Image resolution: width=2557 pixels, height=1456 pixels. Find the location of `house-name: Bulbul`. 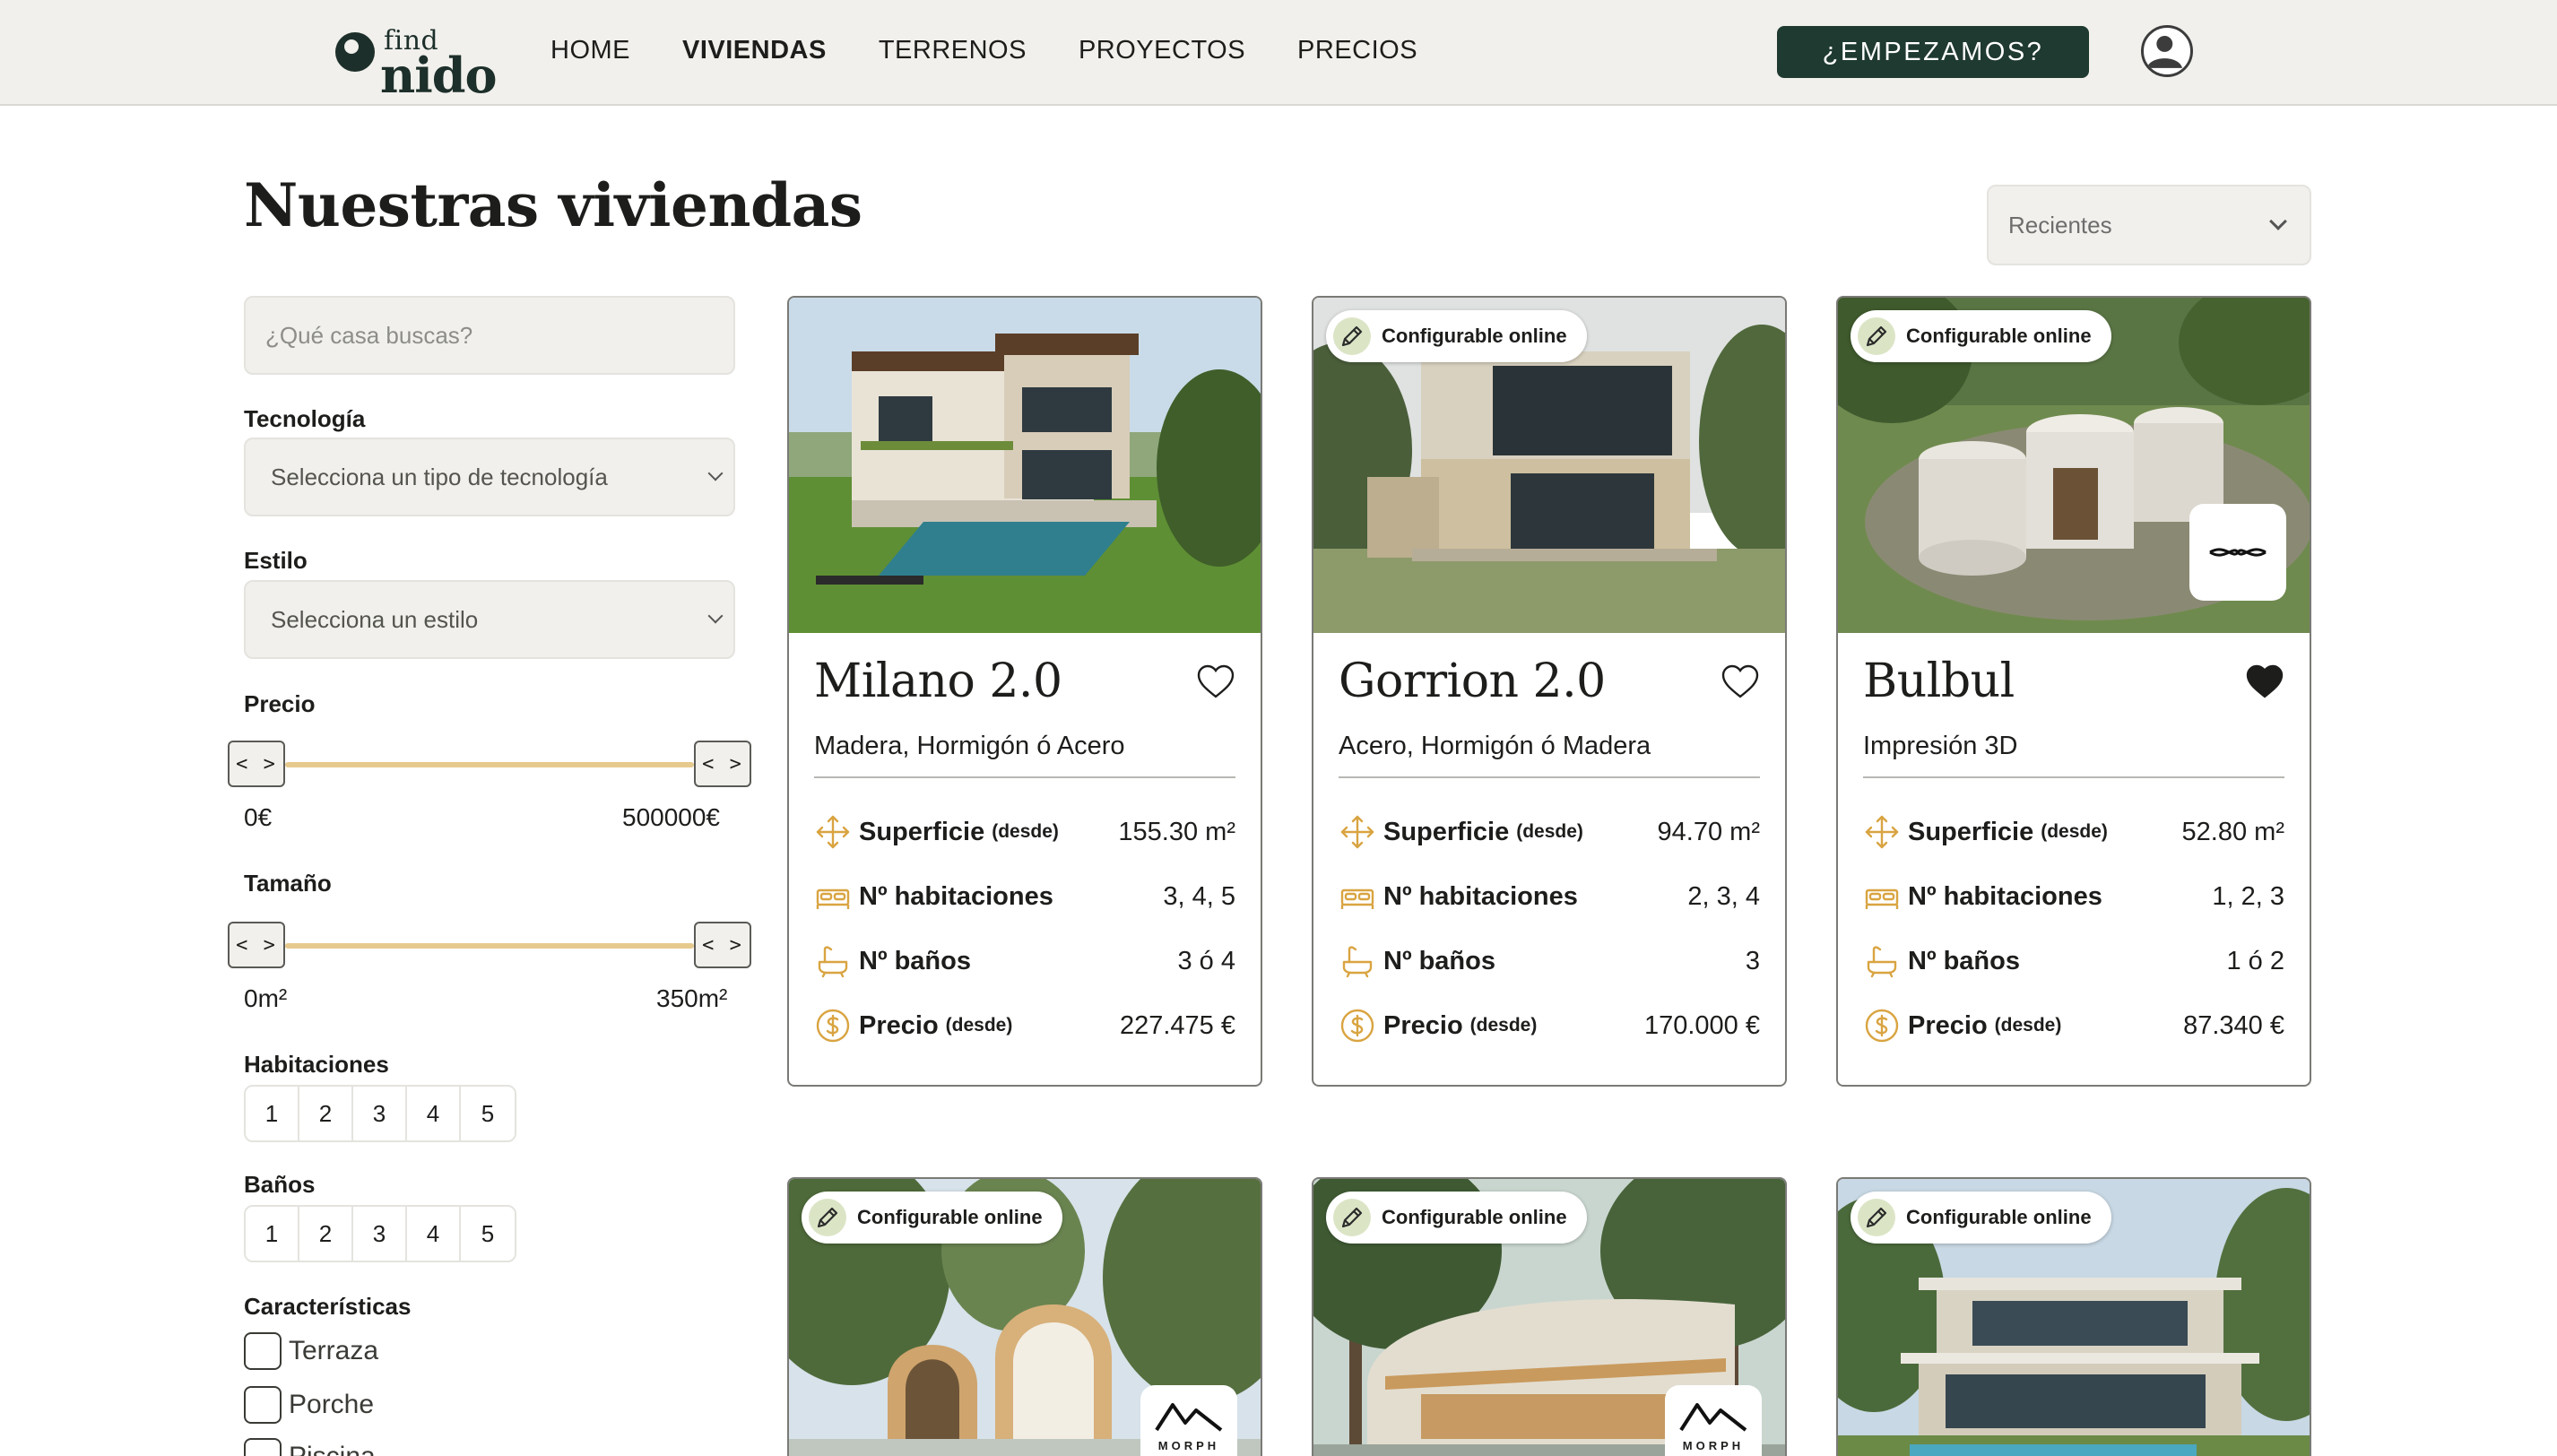

house-name: Bulbul is located at coordinates (1939, 681).